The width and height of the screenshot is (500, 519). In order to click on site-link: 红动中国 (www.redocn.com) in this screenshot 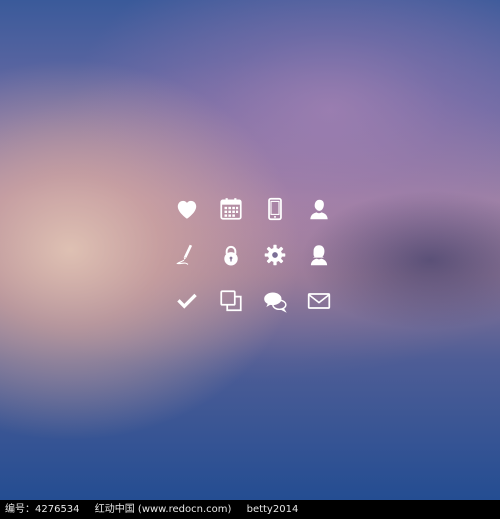, I will do `click(163, 509)`.